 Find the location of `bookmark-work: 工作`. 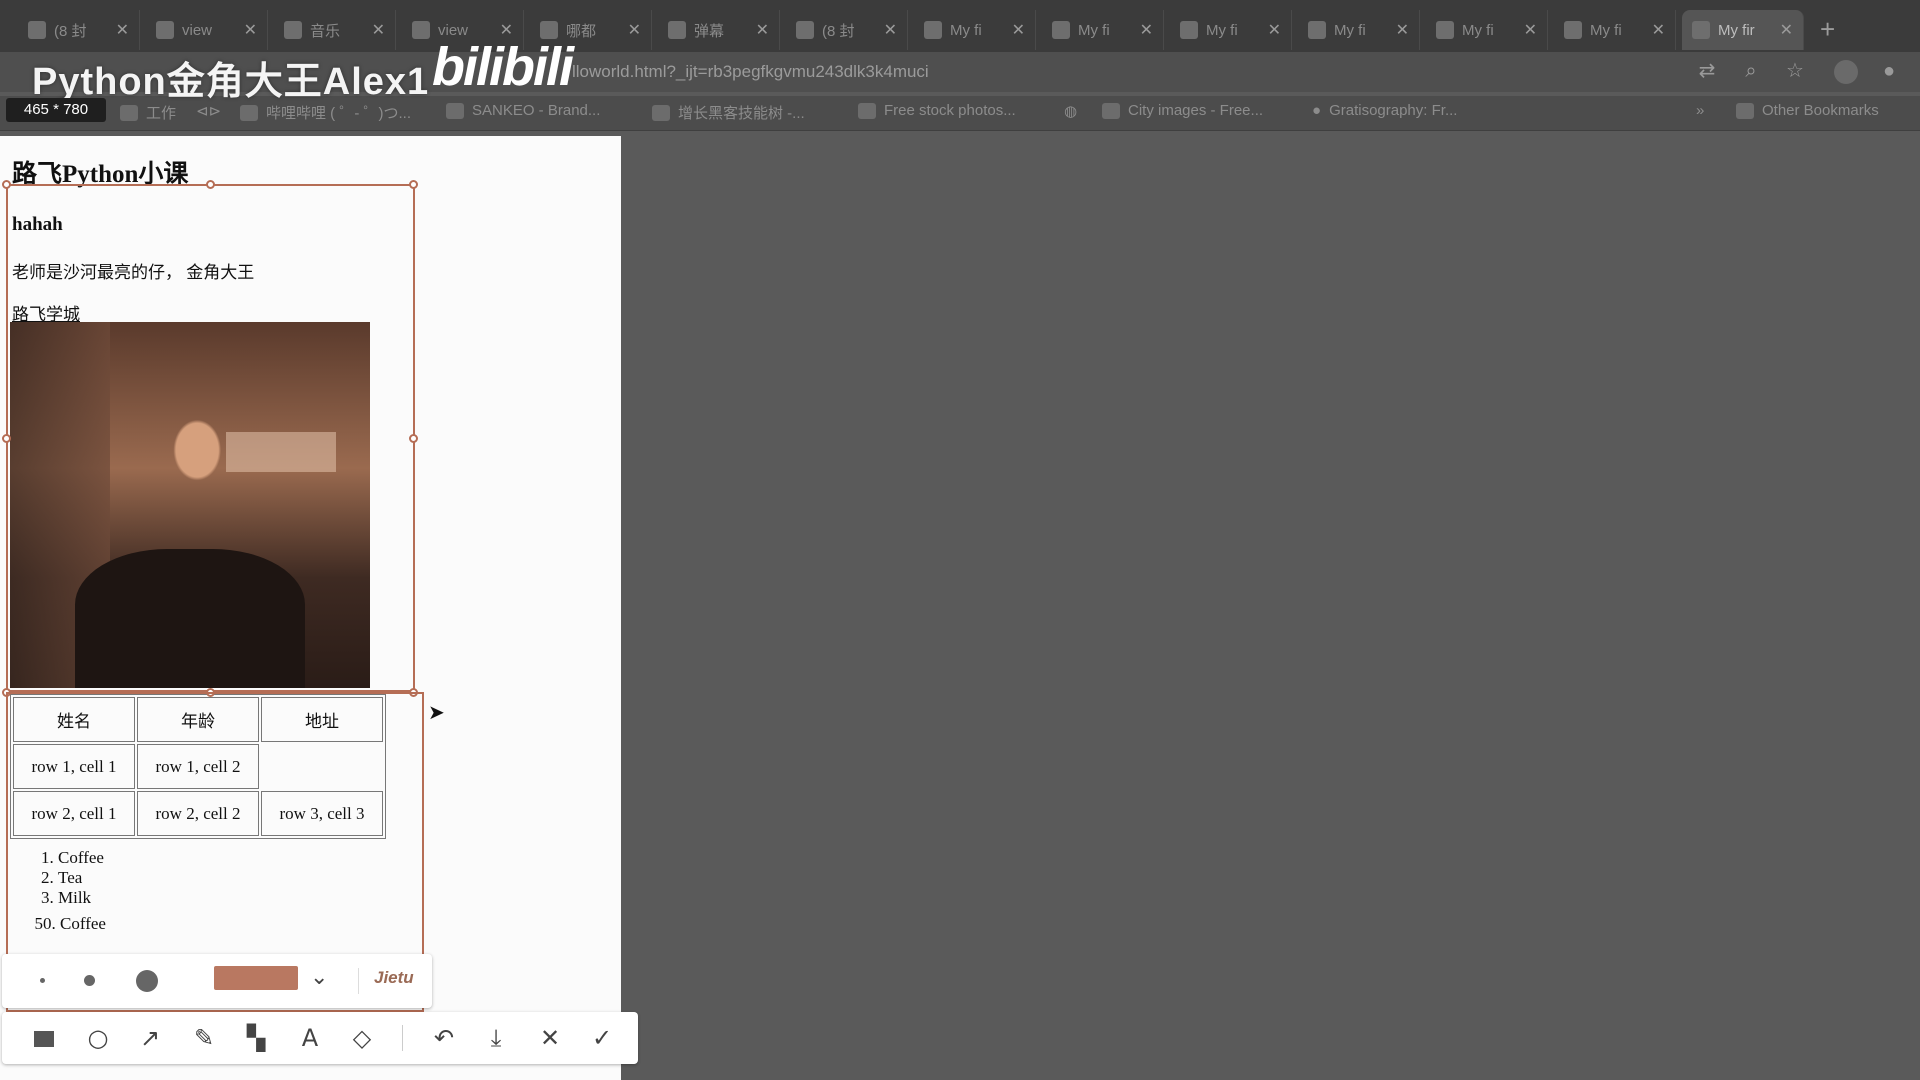

bookmark-work: 工作 is located at coordinates (148, 112).